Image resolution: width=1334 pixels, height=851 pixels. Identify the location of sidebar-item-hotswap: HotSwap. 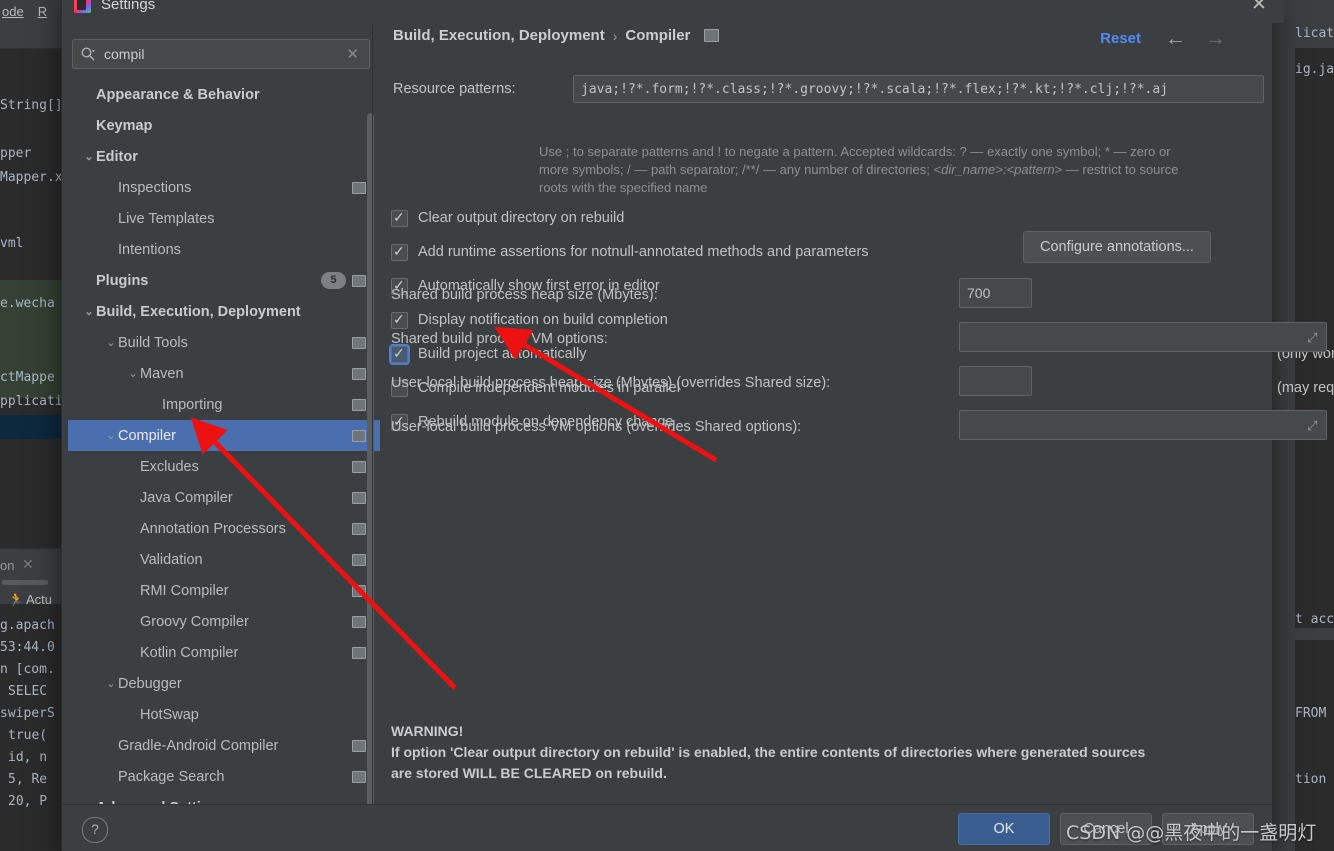
(224, 714).